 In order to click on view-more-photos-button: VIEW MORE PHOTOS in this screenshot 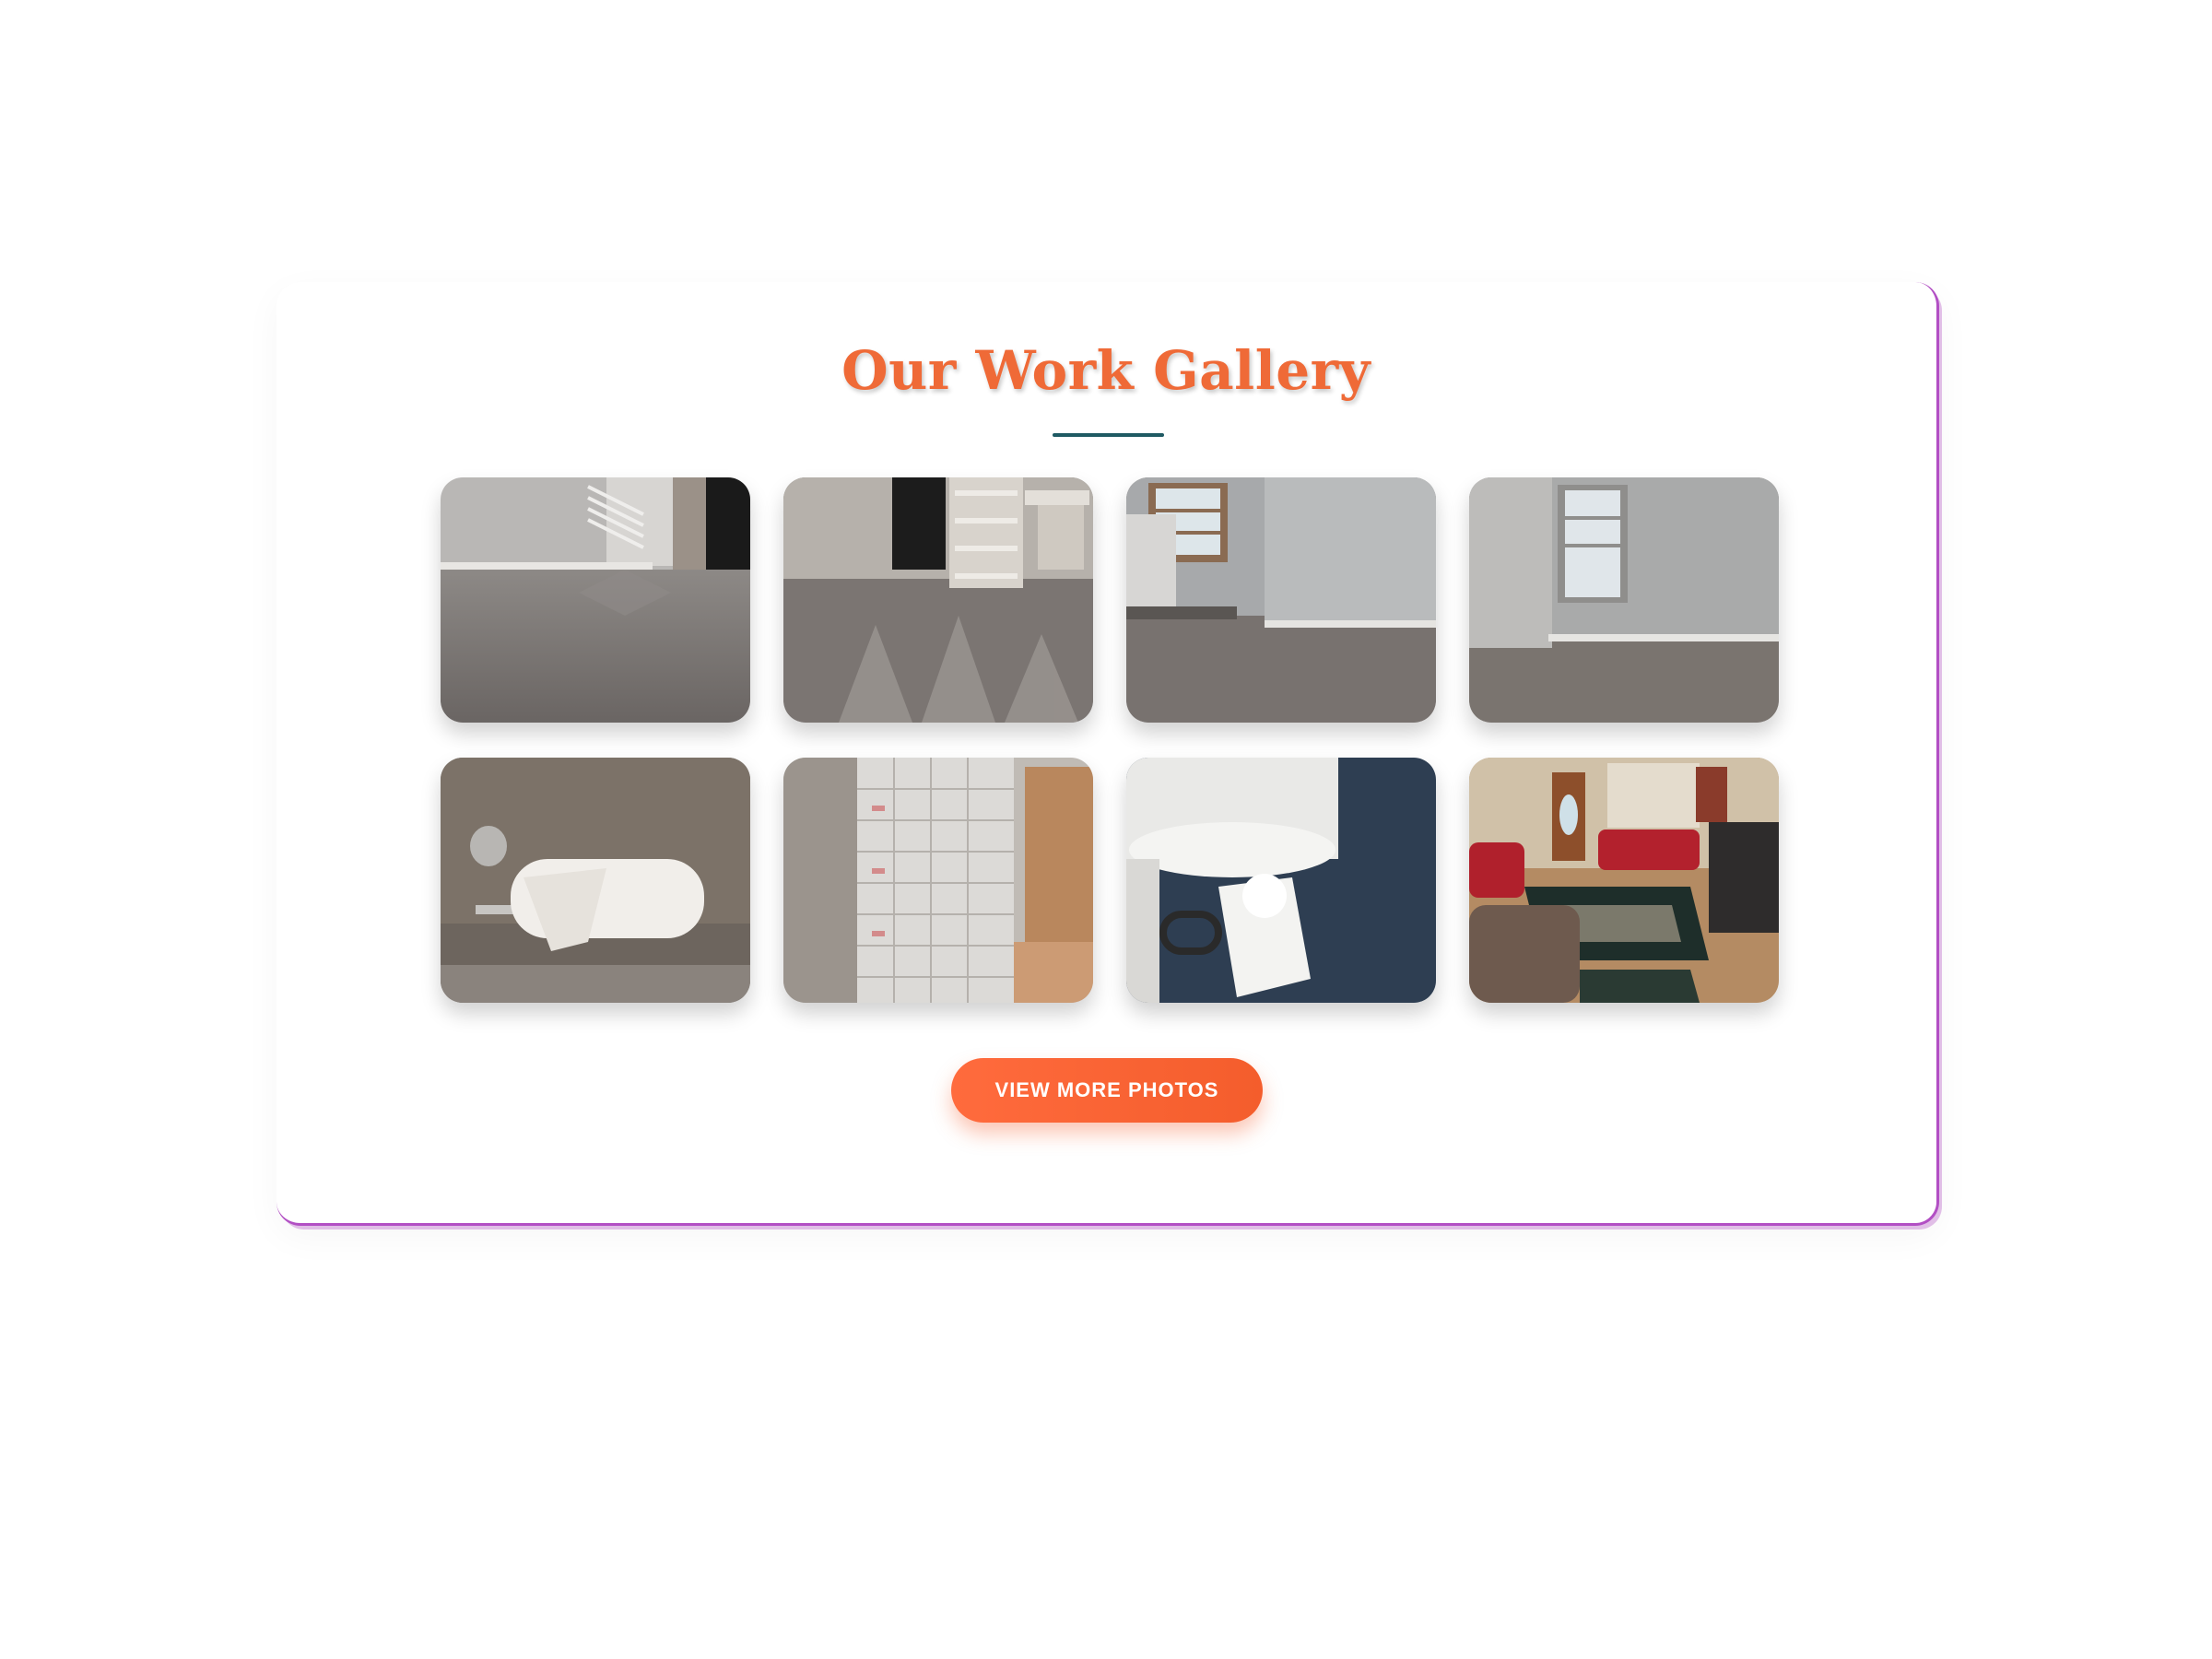, I will do `click(1107, 1090)`.